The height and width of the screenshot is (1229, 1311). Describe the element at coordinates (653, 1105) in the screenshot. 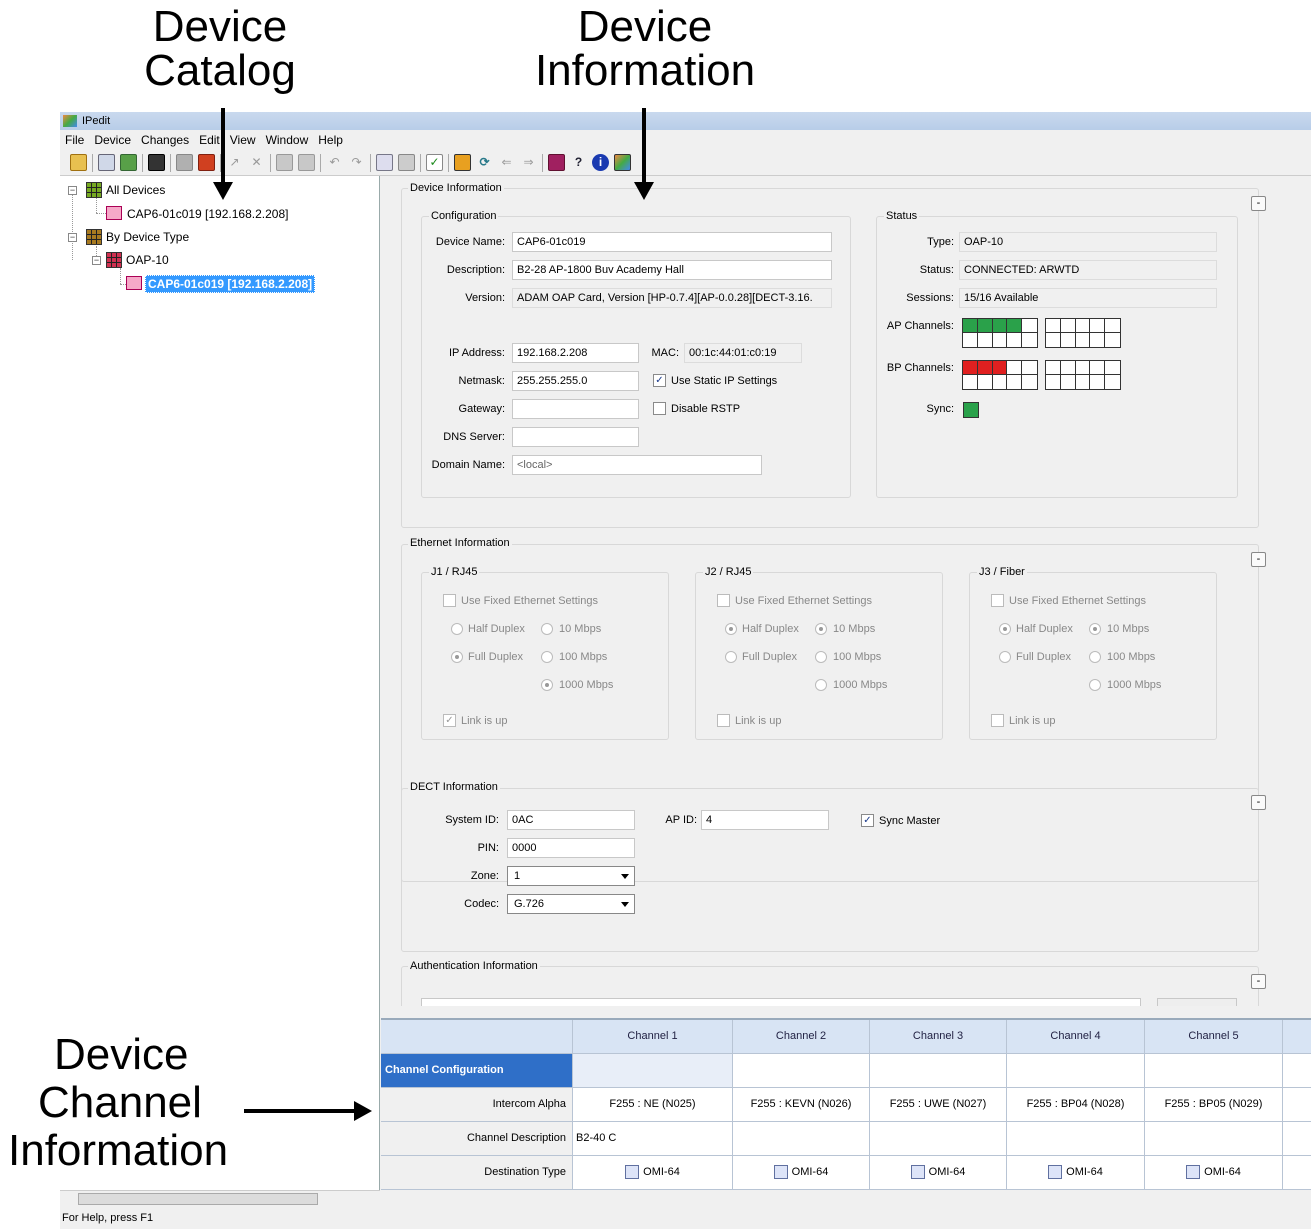

I see `grid-value-cell: F255 : NE (N025)` at that location.